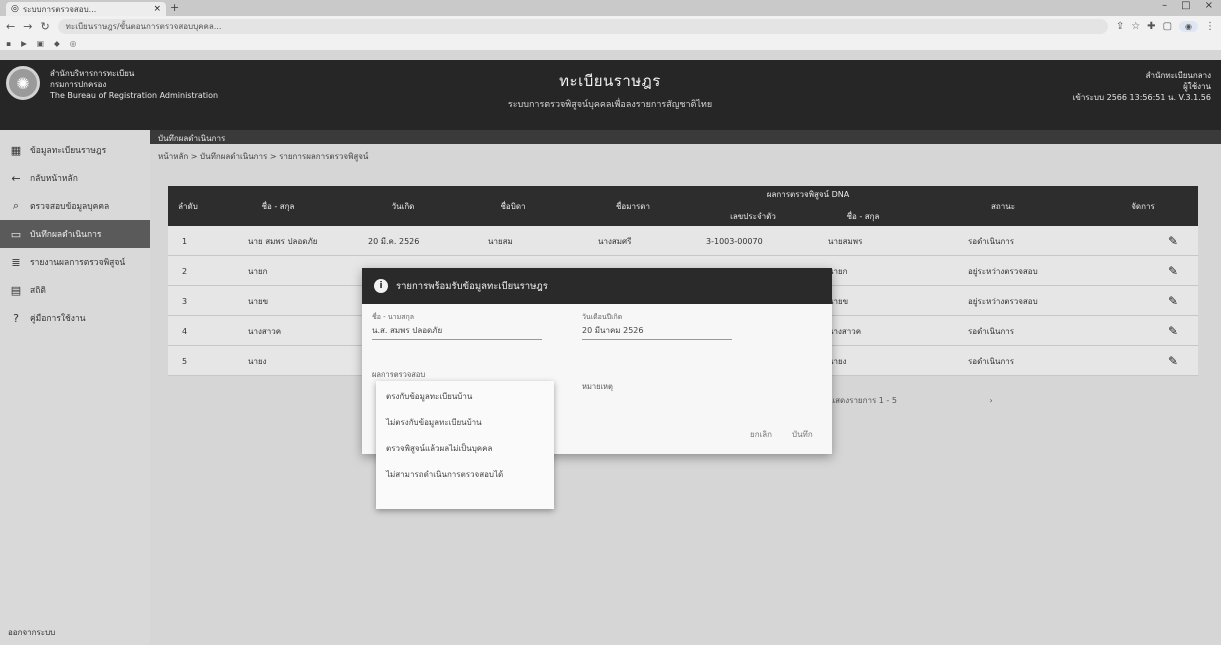 This screenshot has width=1221, height=645. Describe the element at coordinates (44, 26) in the screenshot. I see `reload-icon: ↻` at that location.